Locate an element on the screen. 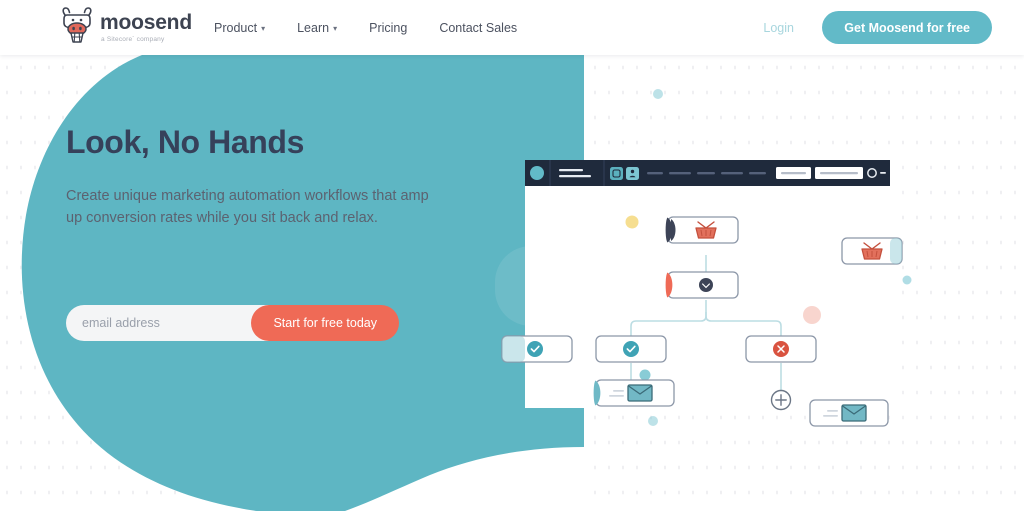 This screenshot has width=1024, height=511. login-link: Login is located at coordinates (778, 27).